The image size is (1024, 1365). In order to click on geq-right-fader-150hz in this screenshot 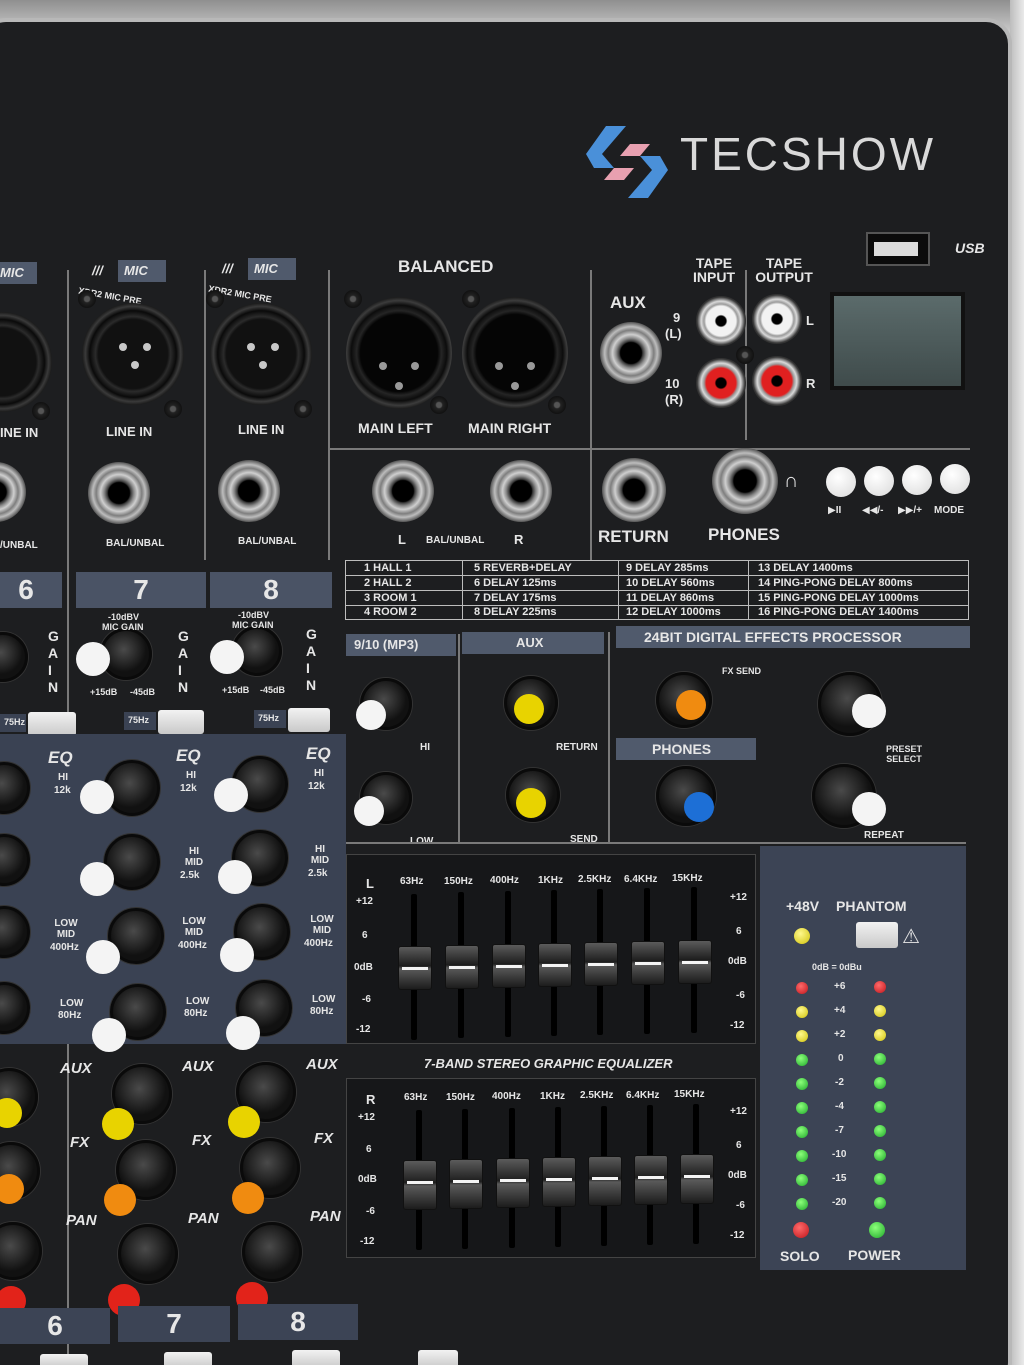, I will do `click(466, 1184)`.